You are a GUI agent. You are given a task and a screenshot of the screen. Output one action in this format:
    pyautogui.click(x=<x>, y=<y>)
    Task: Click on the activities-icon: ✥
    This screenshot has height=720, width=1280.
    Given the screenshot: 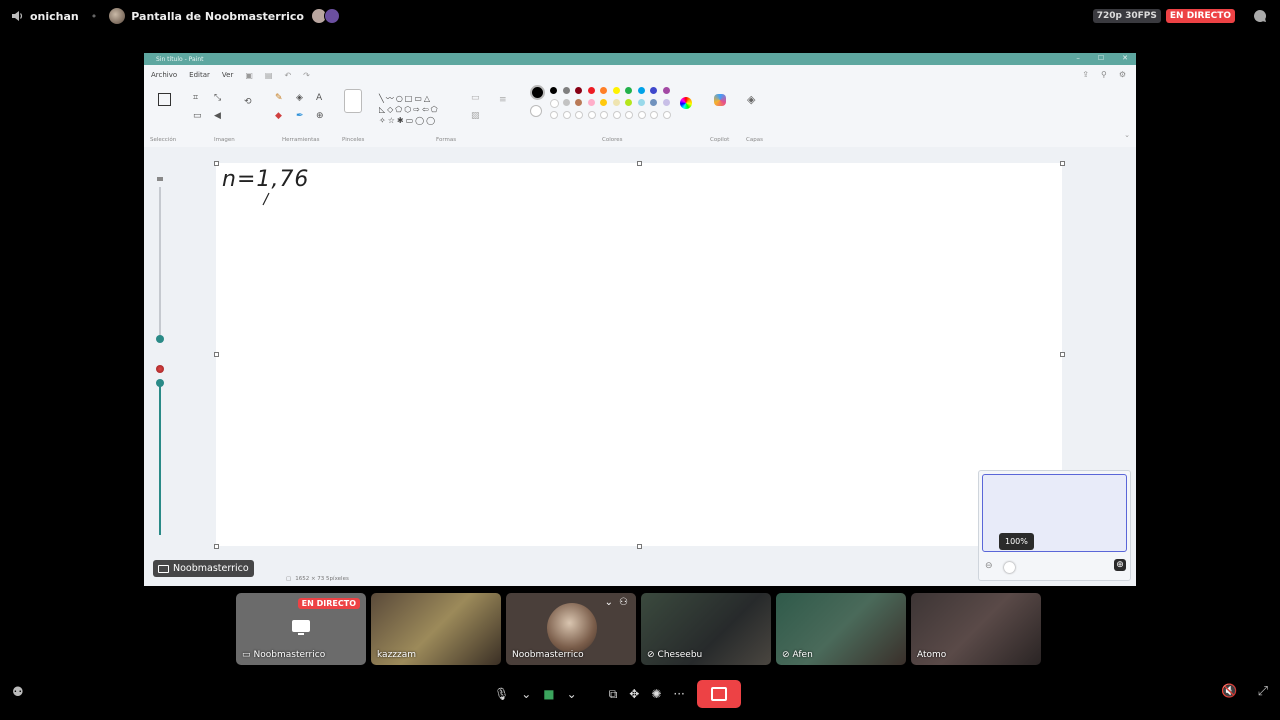 What is the action you would take?
    pyautogui.click(x=634, y=694)
    